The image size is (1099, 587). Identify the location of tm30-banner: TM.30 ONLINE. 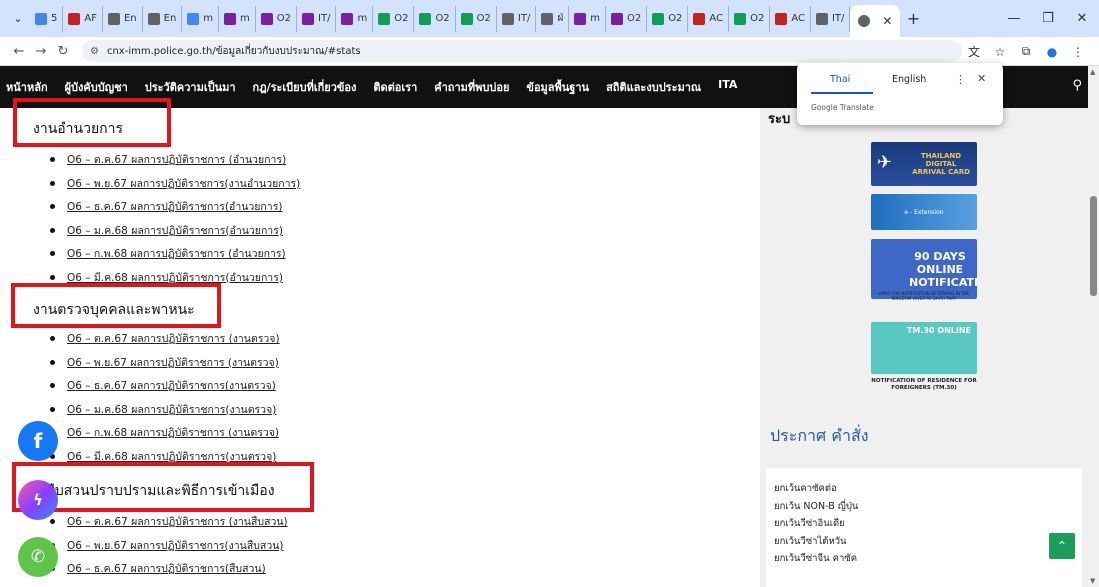
(924, 348).